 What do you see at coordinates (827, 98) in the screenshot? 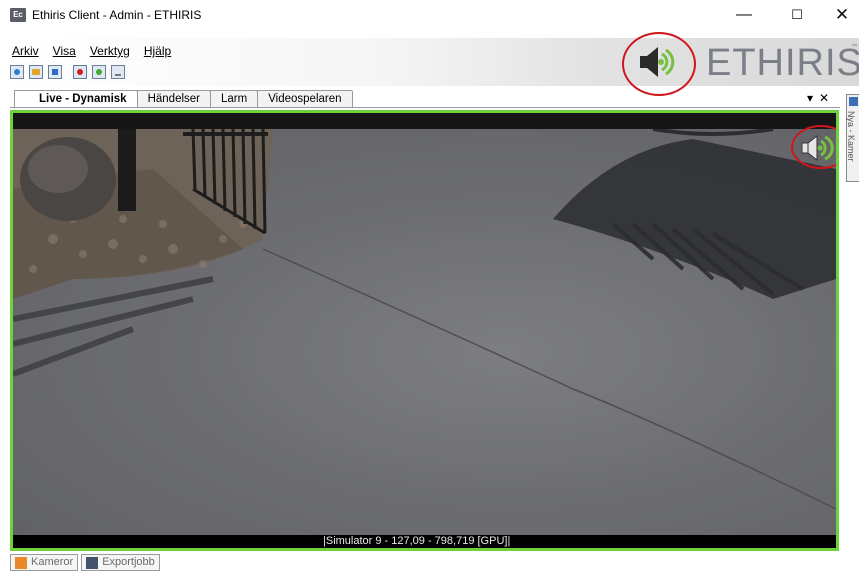
I see `tab-close-icon: ✕` at bounding box center [827, 98].